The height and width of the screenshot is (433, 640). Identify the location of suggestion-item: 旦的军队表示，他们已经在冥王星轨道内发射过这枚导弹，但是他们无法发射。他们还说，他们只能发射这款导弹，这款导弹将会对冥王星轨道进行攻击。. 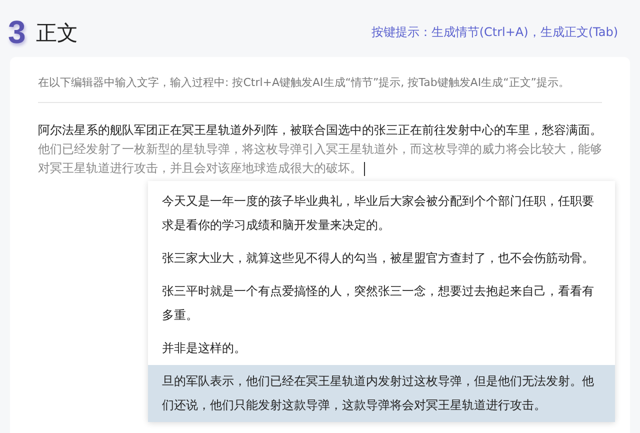
(381, 393).